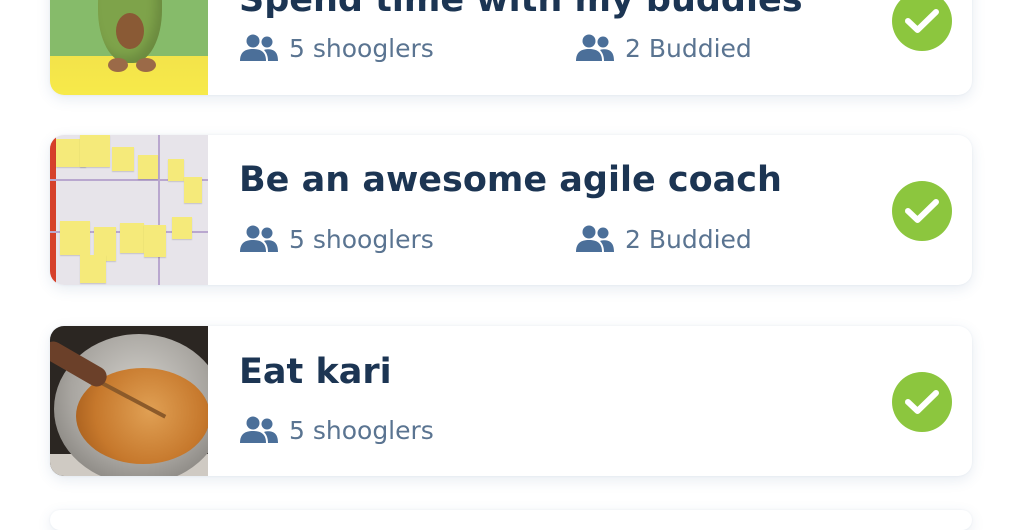 The width and height of the screenshot is (1024, 530). What do you see at coordinates (129, 401) in the screenshot?
I see `goal-image-cooking-bowl` at bounding box center [129, 401].